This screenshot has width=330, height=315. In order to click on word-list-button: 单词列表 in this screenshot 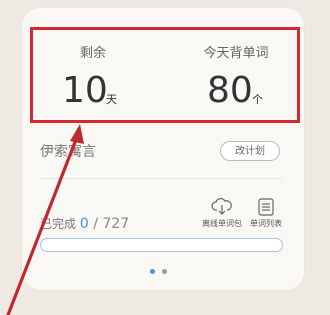, I will do `click(266, 213)`.